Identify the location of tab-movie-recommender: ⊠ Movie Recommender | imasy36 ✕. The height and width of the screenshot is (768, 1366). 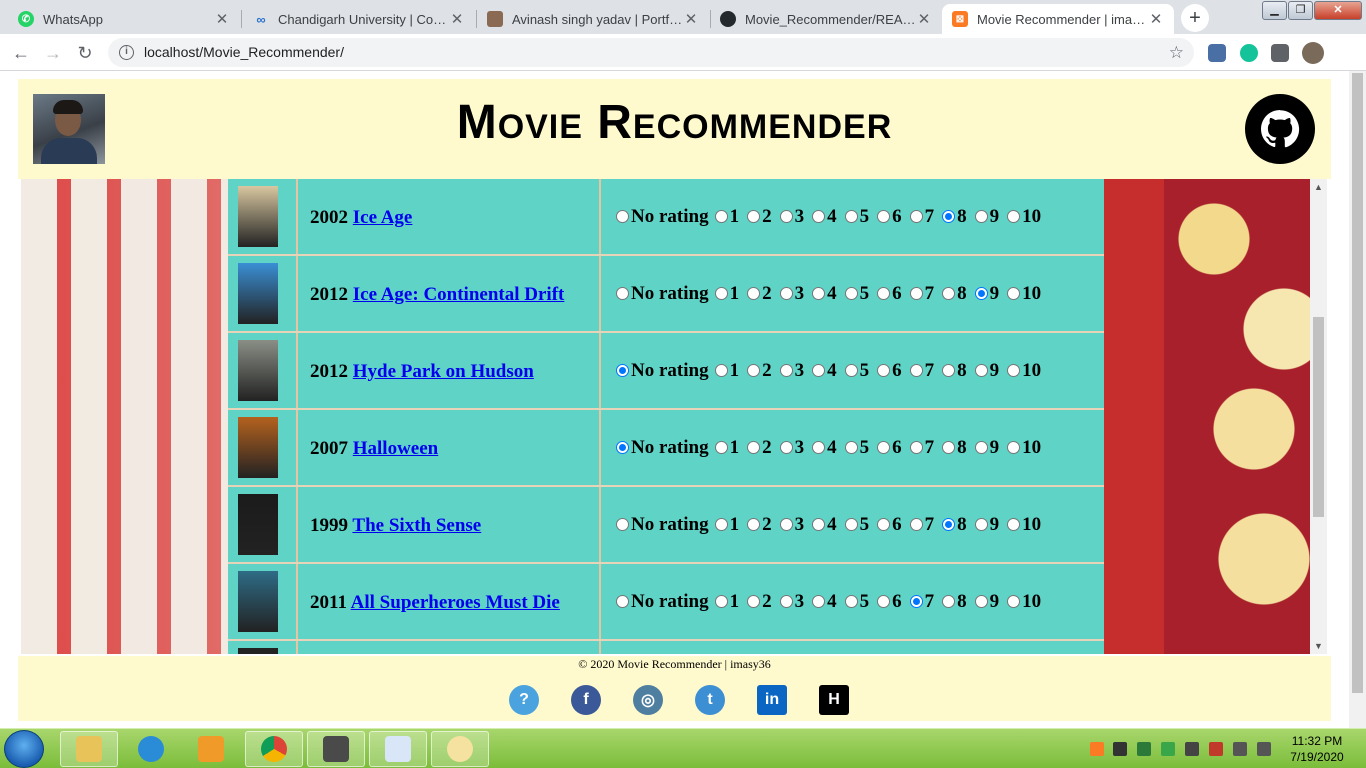
(1058, 19).